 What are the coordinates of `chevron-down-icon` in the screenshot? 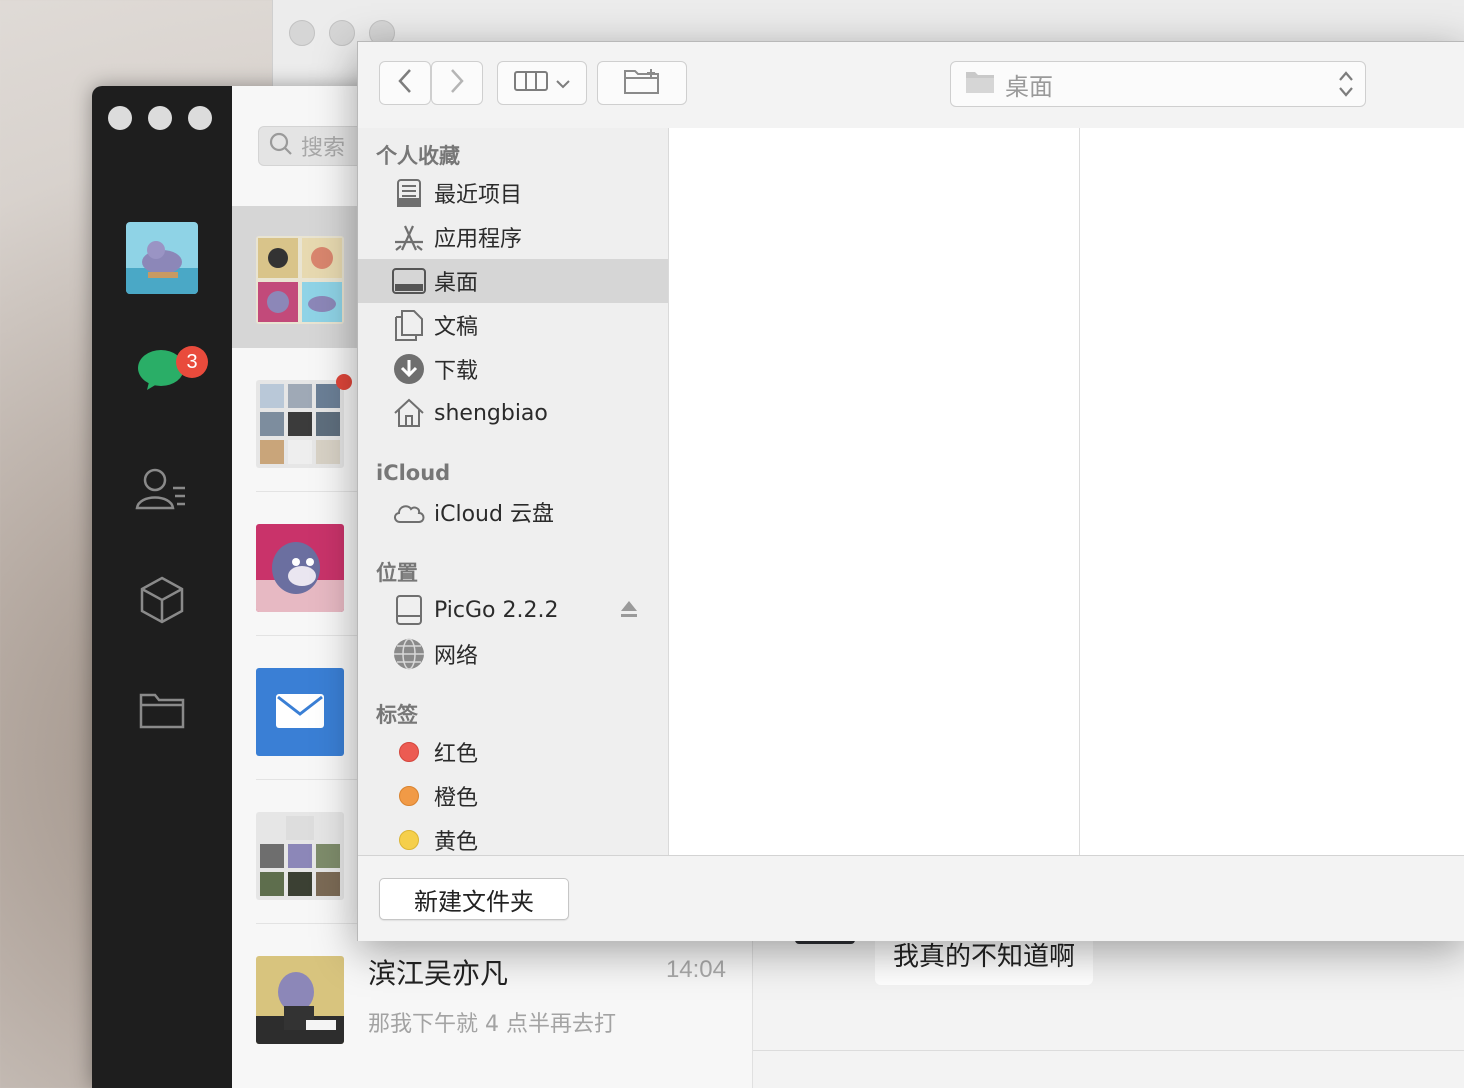 It's located at (563, 83).